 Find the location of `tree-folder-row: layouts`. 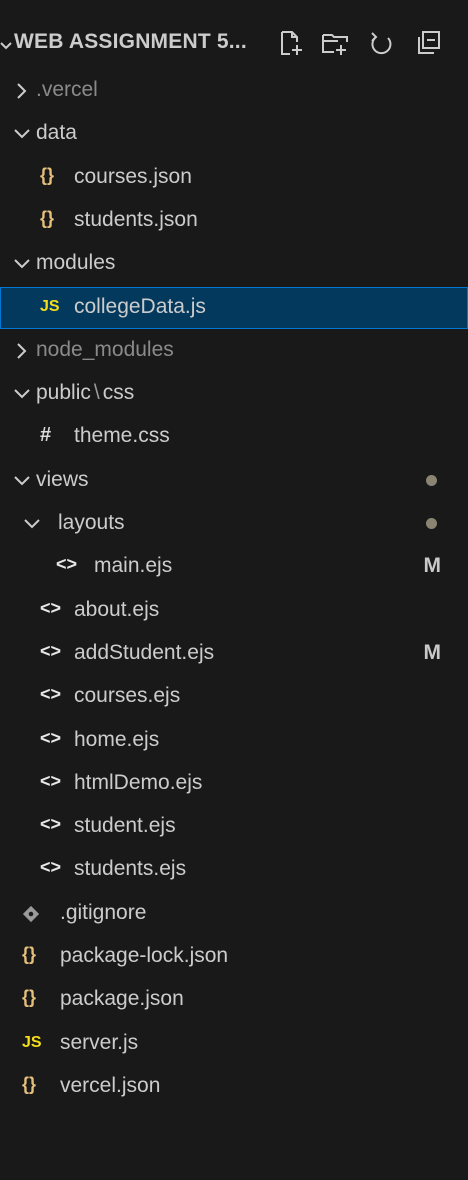

tree-folder-row: layouts is located at coordinates (234, 524).